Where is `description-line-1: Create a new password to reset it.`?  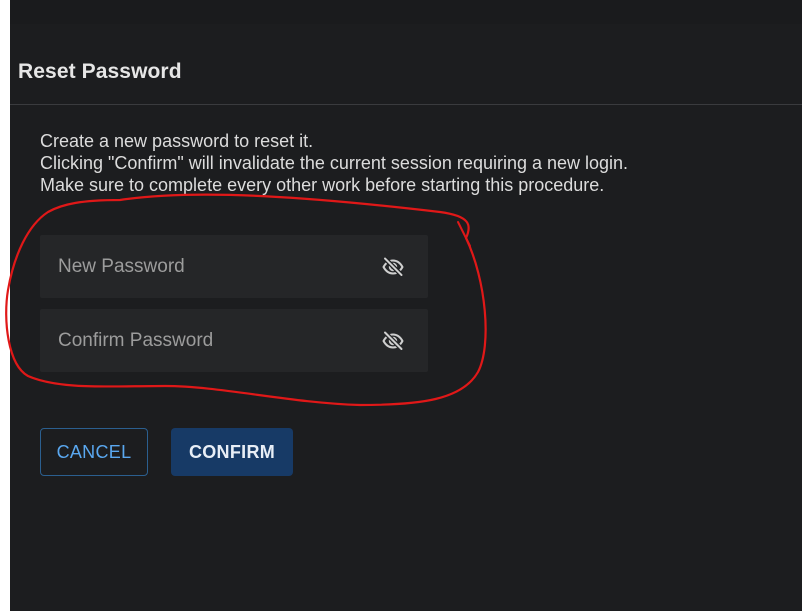 description-line-1: Create a new password to reset it. is located at coordinates (177, 141).